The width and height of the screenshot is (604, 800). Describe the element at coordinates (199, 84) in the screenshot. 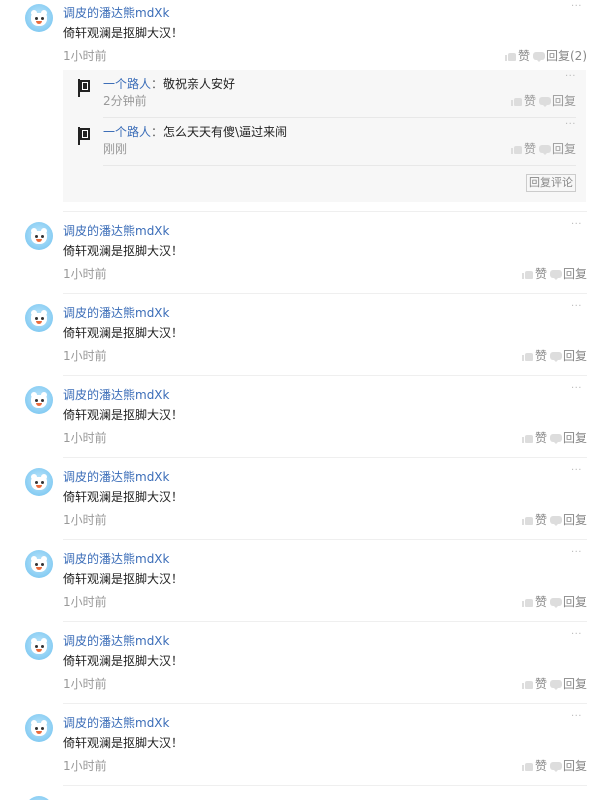

I see `reply-text: 敬祝亲人安好` at that location.